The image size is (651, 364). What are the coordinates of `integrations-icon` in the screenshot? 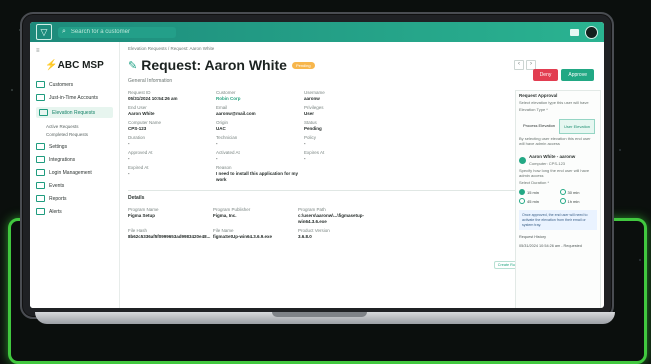 It's located at (40, 159).